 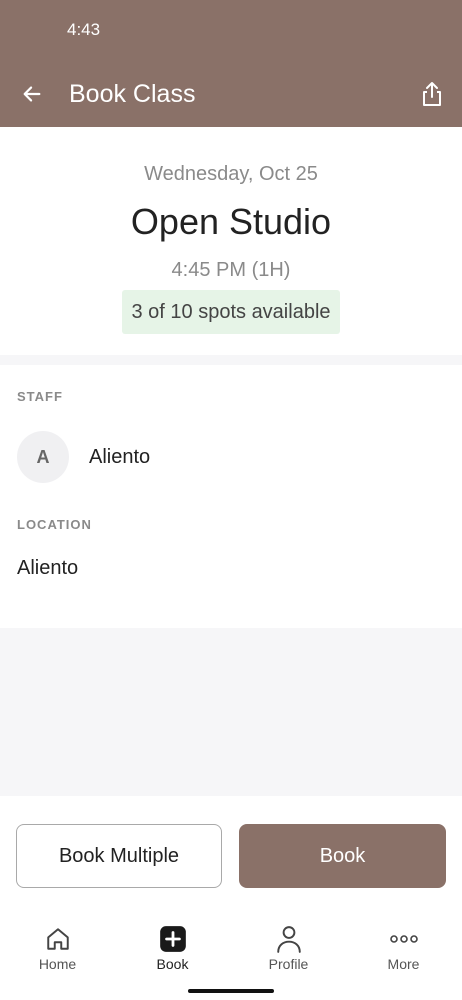 I want to click on location-section-label: LOCATION, so click(x=54, y=524).